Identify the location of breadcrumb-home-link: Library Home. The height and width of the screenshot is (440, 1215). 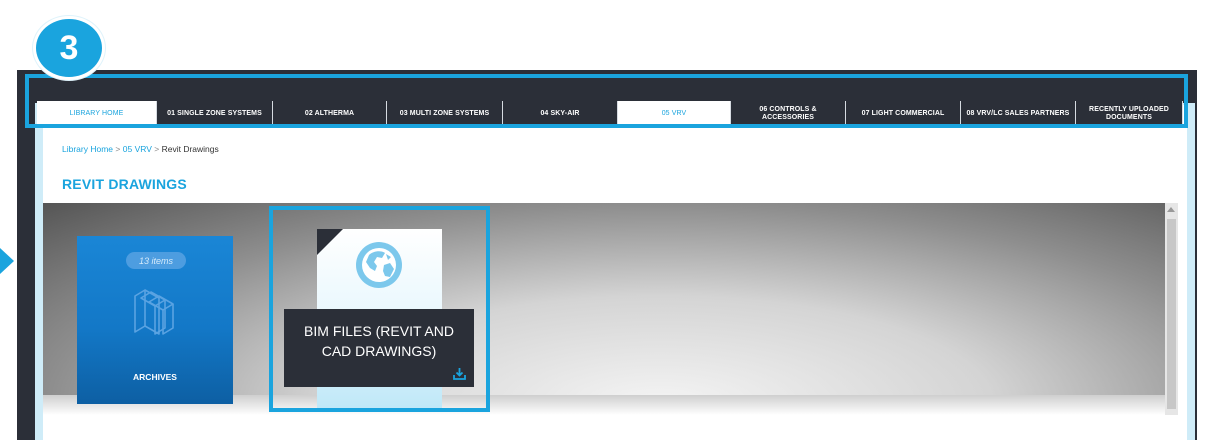
(87, 149).